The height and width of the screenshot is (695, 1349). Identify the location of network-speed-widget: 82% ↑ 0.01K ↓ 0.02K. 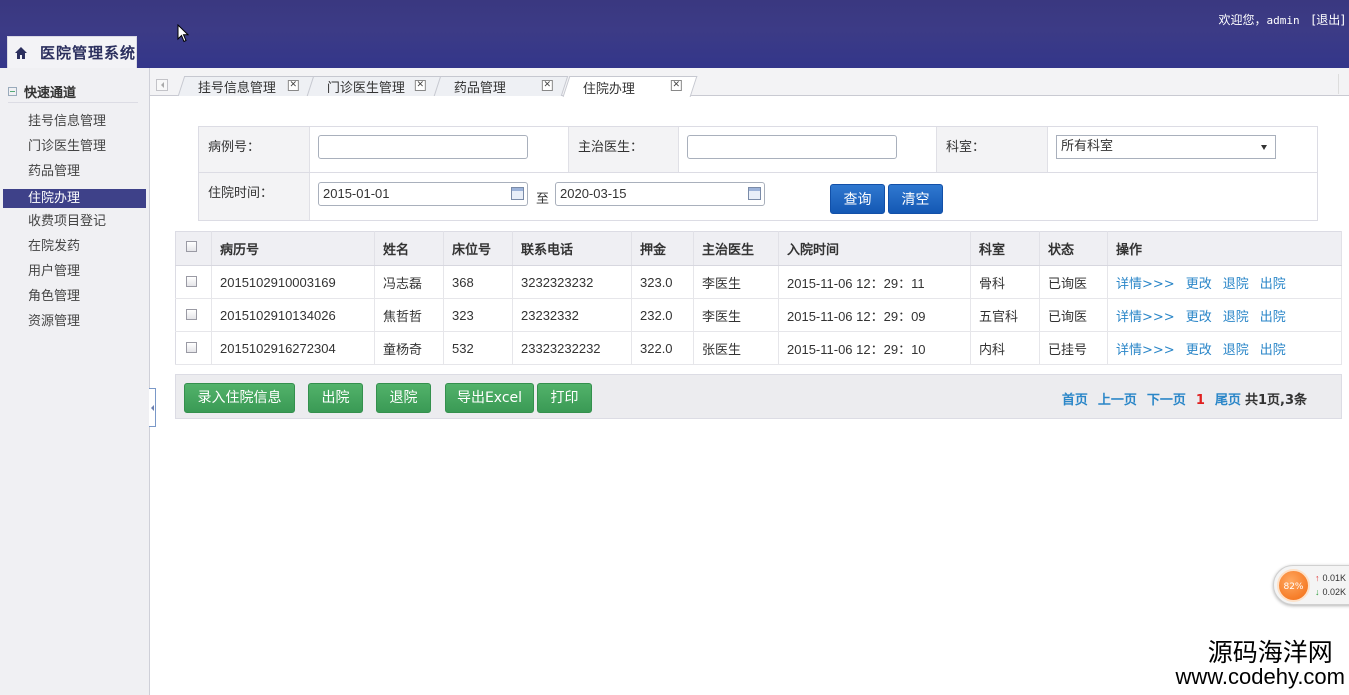
(1311, 585).